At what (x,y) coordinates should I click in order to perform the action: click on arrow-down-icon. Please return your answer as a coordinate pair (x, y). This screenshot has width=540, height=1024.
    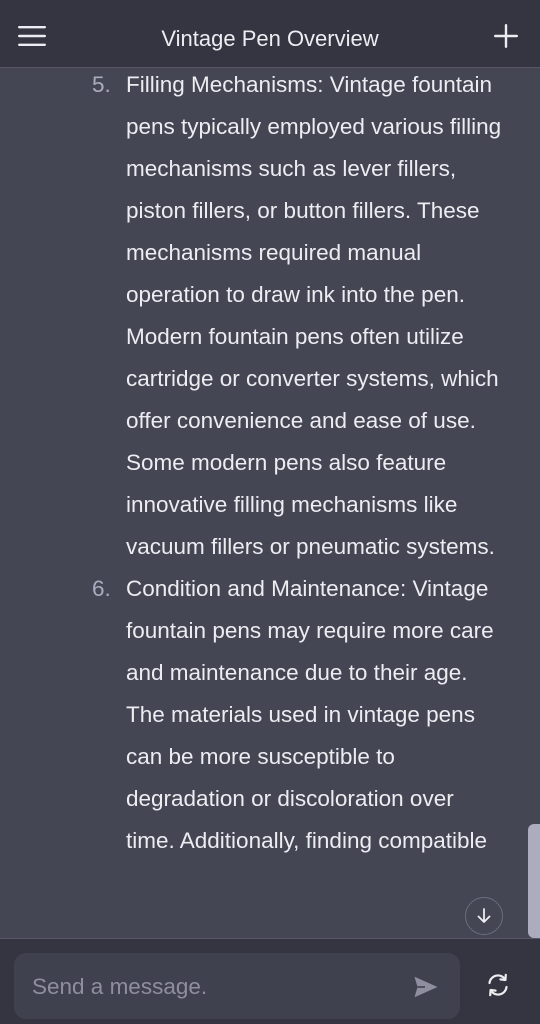
    Looking at the image, I should click on (484, 915).